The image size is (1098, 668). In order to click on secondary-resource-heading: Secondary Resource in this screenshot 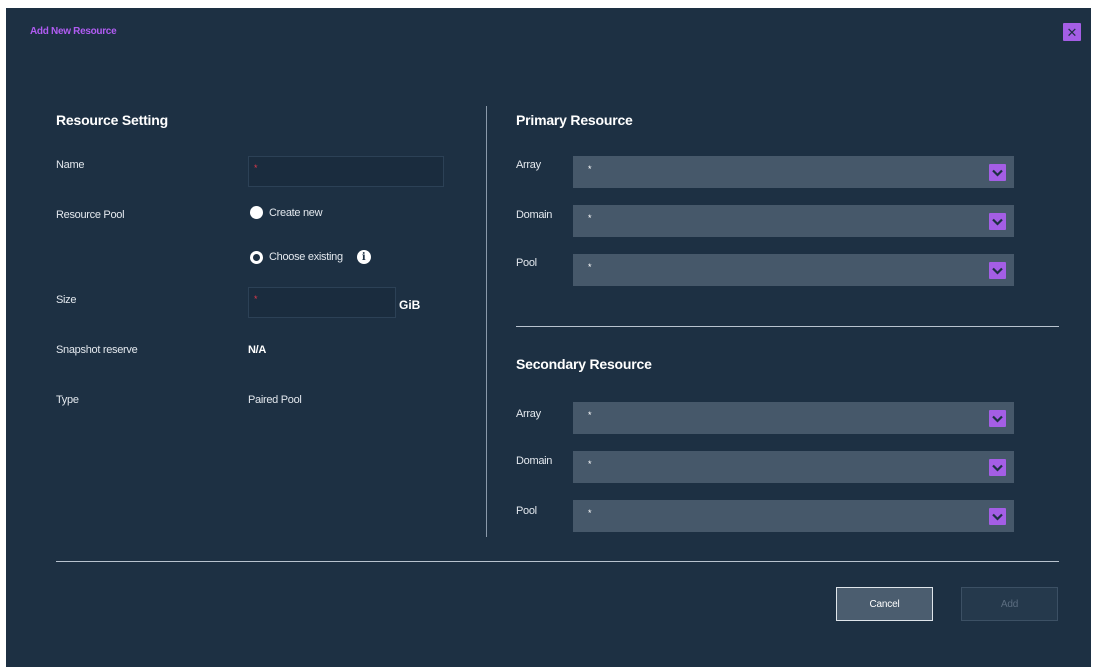, I will do `click(584, 364)`.